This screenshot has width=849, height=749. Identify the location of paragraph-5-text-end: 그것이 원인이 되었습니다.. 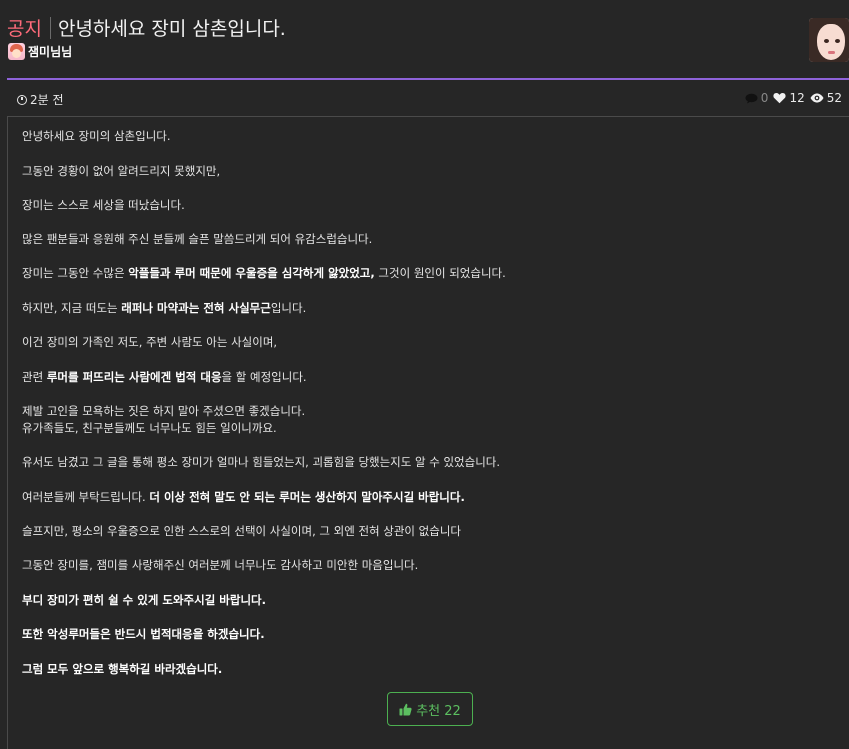
(440, 273).